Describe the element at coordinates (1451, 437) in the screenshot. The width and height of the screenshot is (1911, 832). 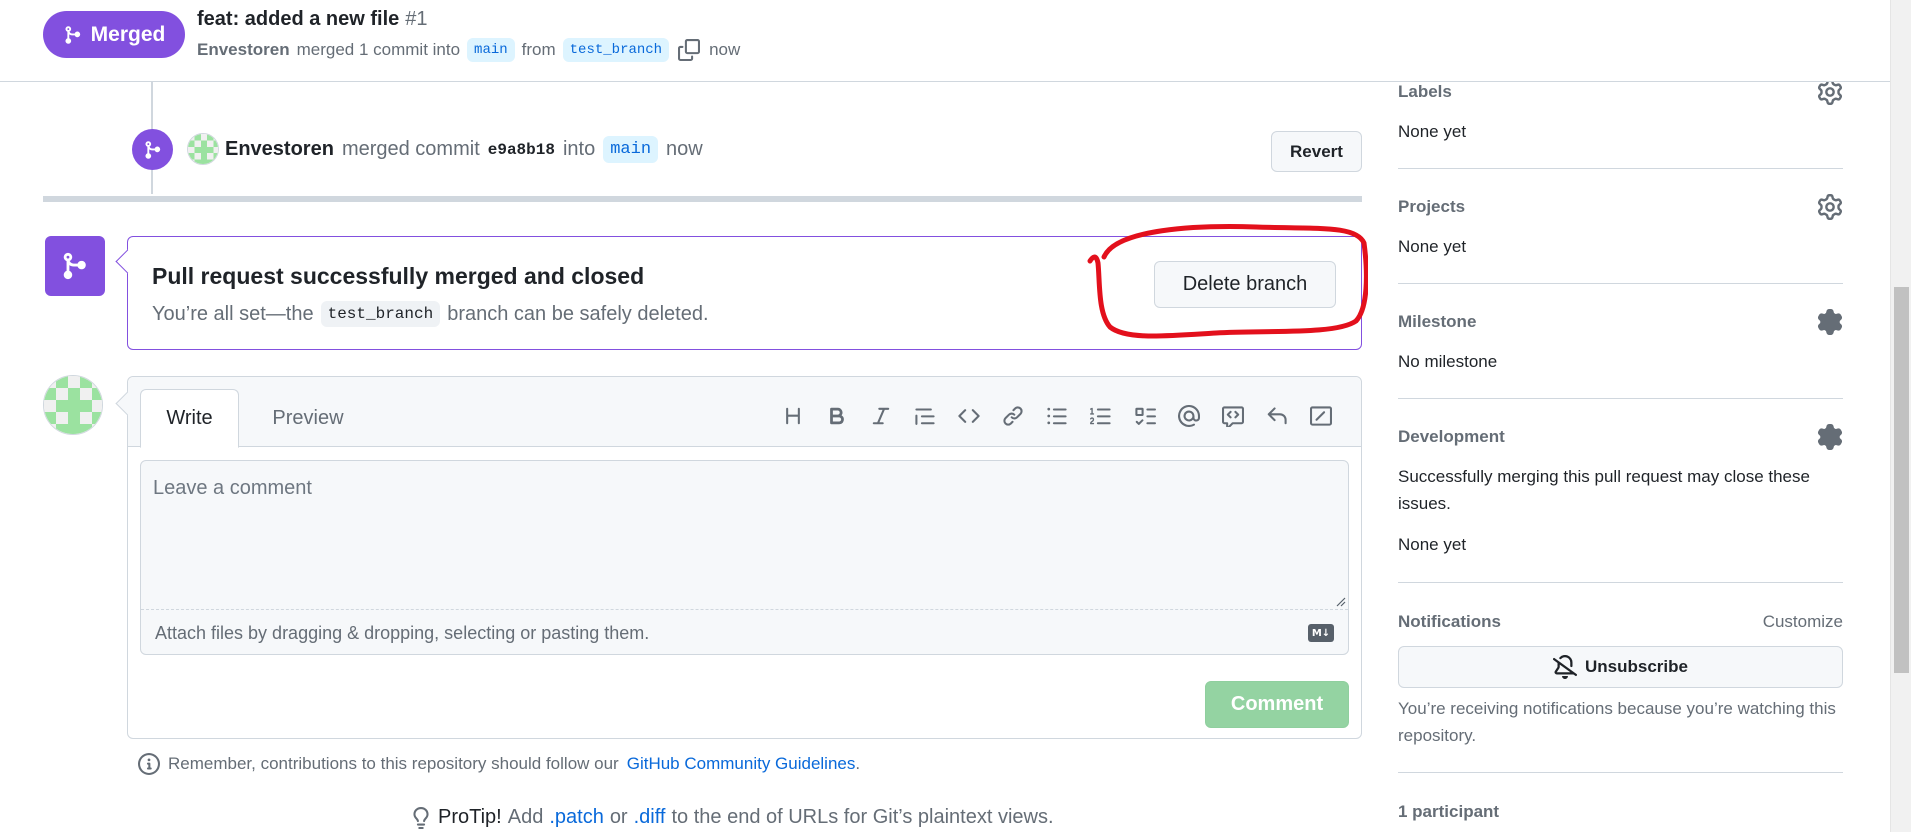
I see `development-heading: Development` at that location.